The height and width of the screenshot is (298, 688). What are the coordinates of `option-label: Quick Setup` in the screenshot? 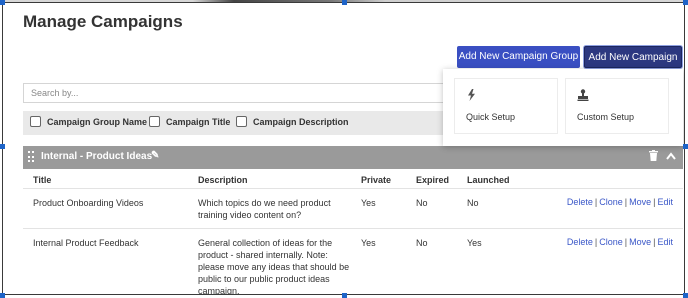 It's located at (491, 117).